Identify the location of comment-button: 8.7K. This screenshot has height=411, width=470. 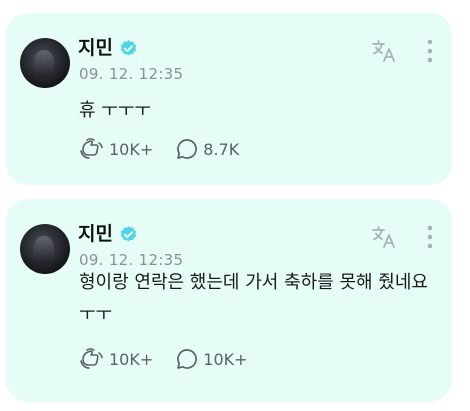
(207, 149).